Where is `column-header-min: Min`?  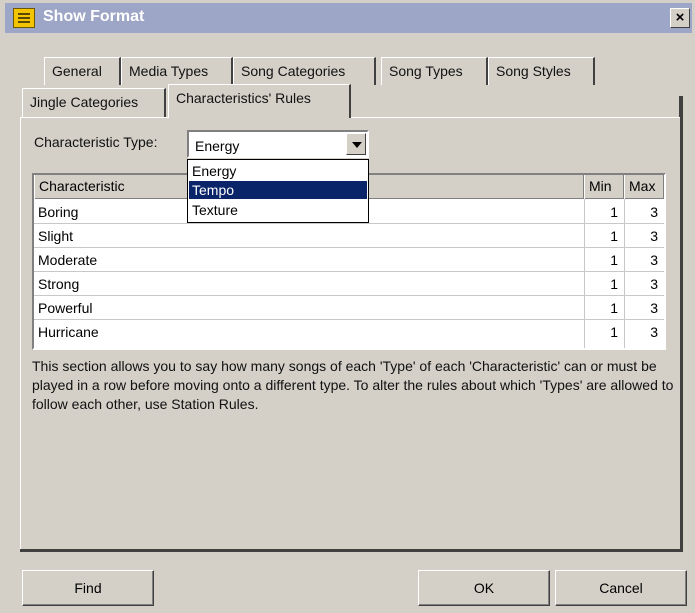 column-header-min: Min is located at coordinates (604, 187).